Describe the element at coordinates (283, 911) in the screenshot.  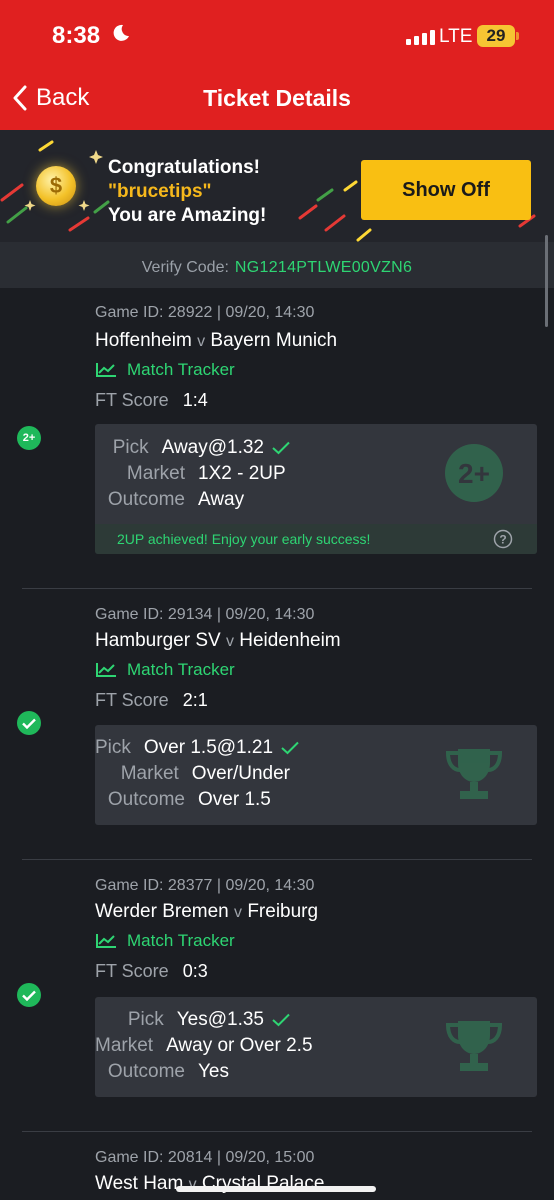
I see `away-team: Freiburg` at that location.